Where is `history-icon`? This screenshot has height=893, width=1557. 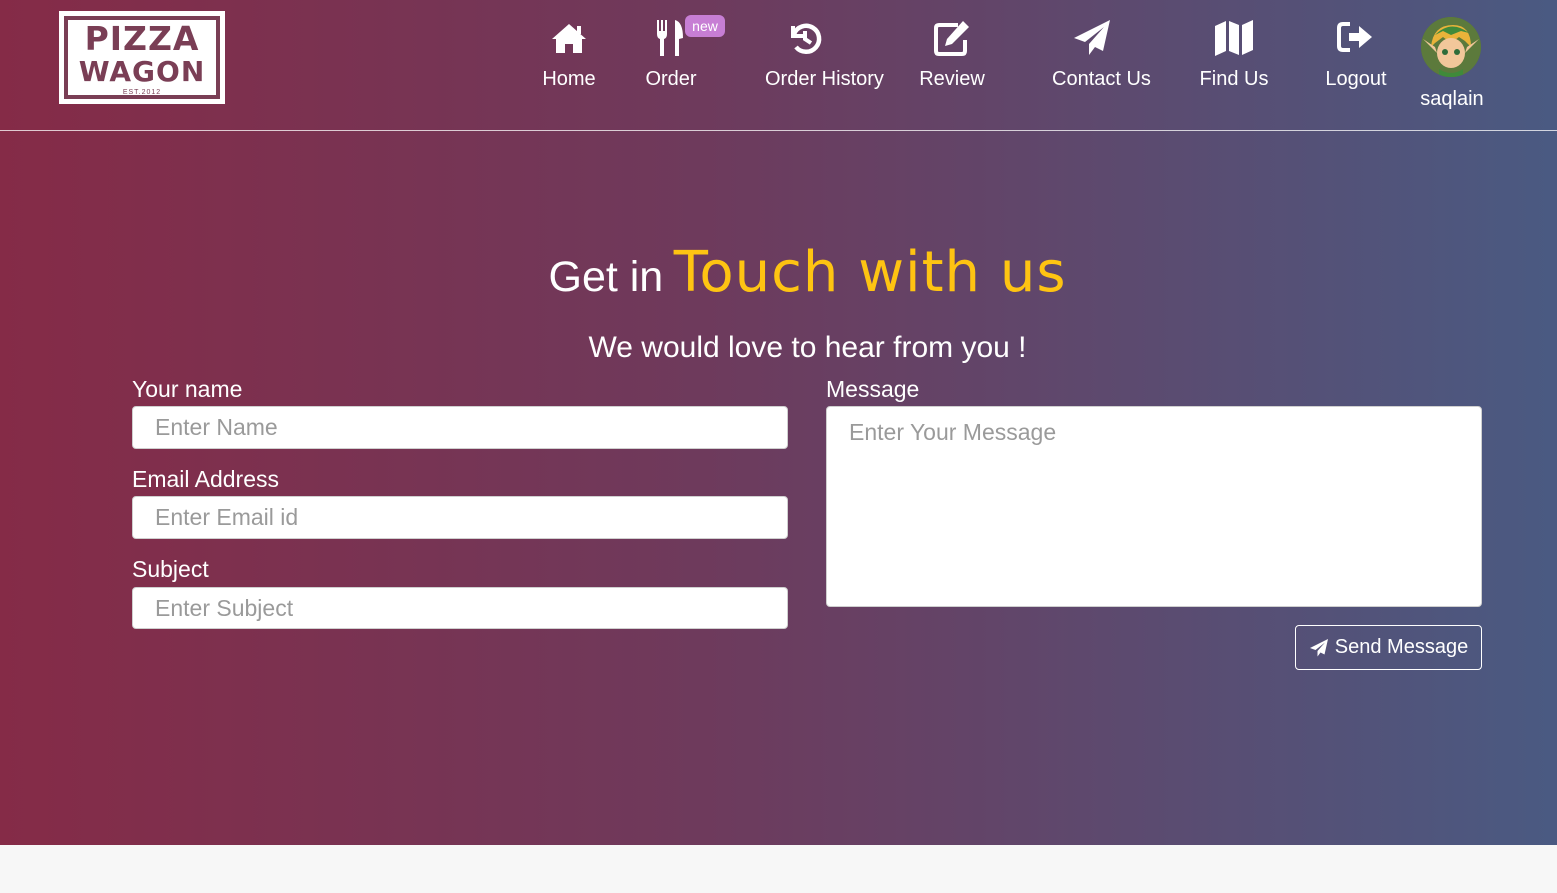 history-icon is located at coordinates (805, 38).